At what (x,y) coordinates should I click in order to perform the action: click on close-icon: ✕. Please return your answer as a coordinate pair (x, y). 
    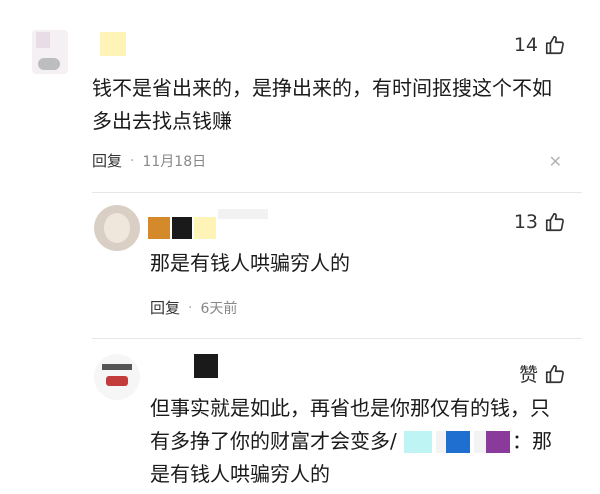
    Looking at the image, I should click on (555, 161).